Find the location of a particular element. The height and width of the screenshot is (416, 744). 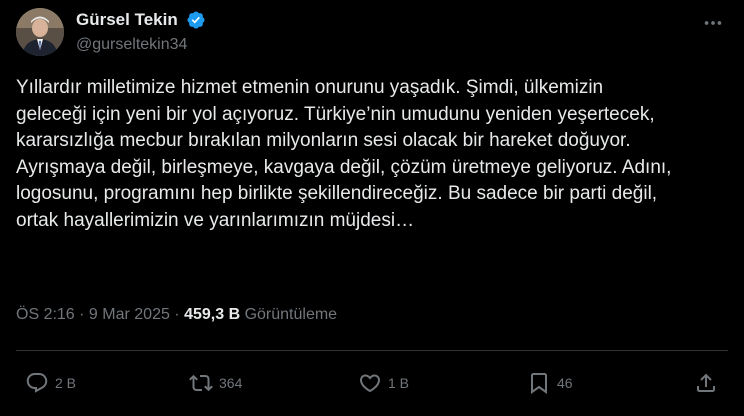

user-names: Gürsel Tekin @gurseltekin34 is located at coordinates (141, 32).